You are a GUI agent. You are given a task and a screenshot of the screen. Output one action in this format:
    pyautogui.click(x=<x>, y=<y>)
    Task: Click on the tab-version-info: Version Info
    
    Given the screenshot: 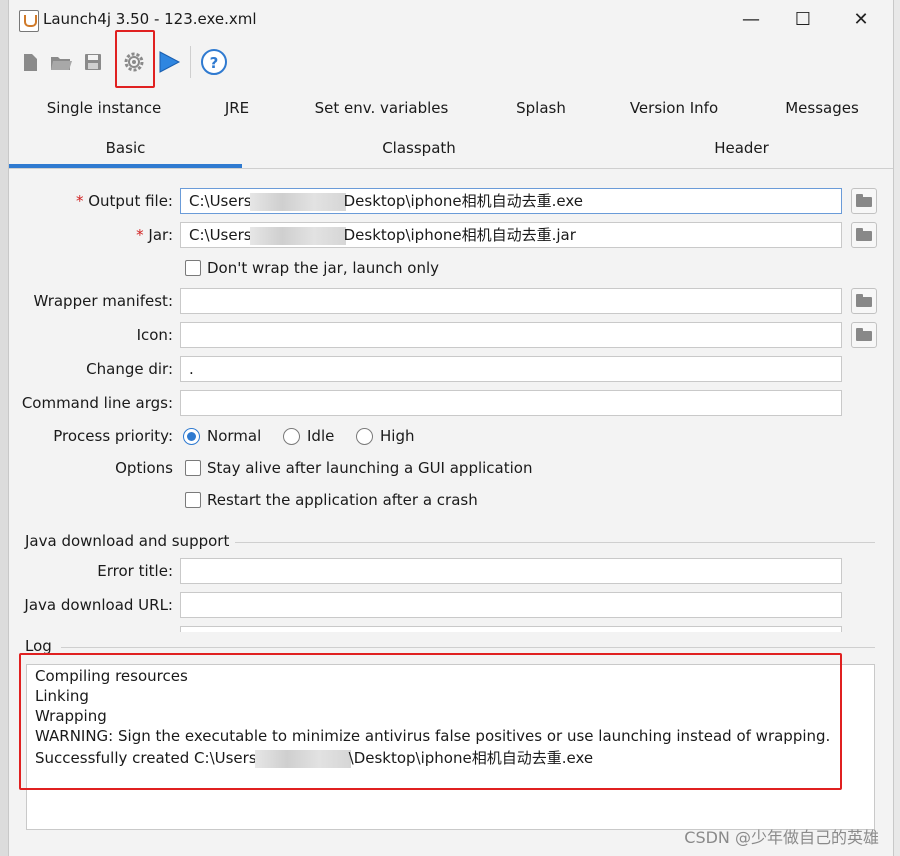 What is the action you would take?
    pyautogui.click(x=674, y=108)
    